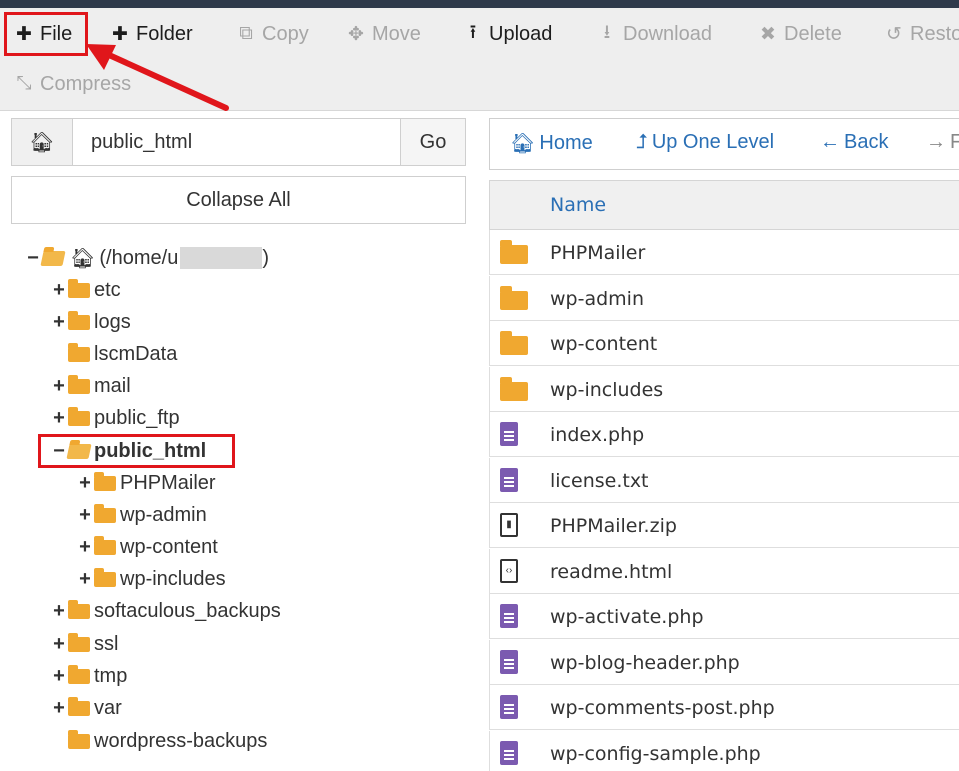  I want to click on path-bar: 🏠︎ Go, so click(238, 142).